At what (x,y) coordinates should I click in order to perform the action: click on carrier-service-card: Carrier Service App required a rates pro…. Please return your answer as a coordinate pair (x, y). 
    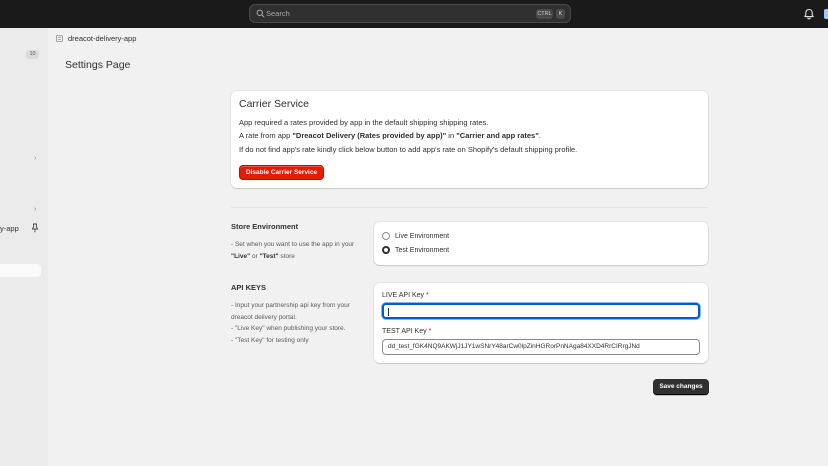
    Looking at the image, I should click on (469, 139).